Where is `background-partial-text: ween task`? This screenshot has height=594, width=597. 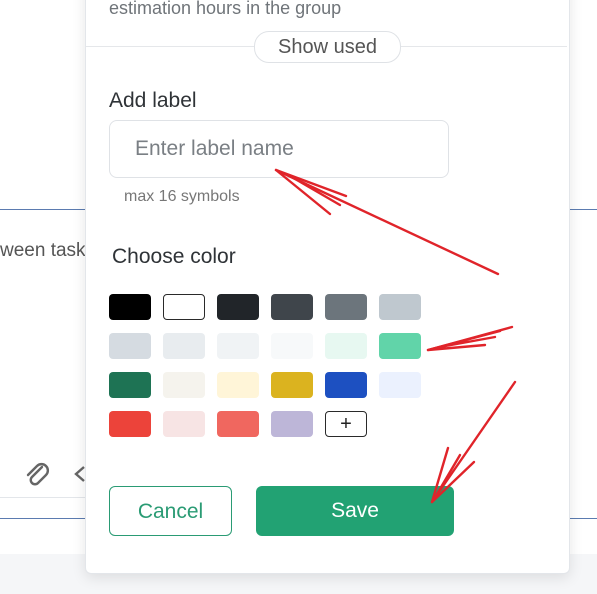
background-partial-text: ween task is located at coordinates (43, 250).